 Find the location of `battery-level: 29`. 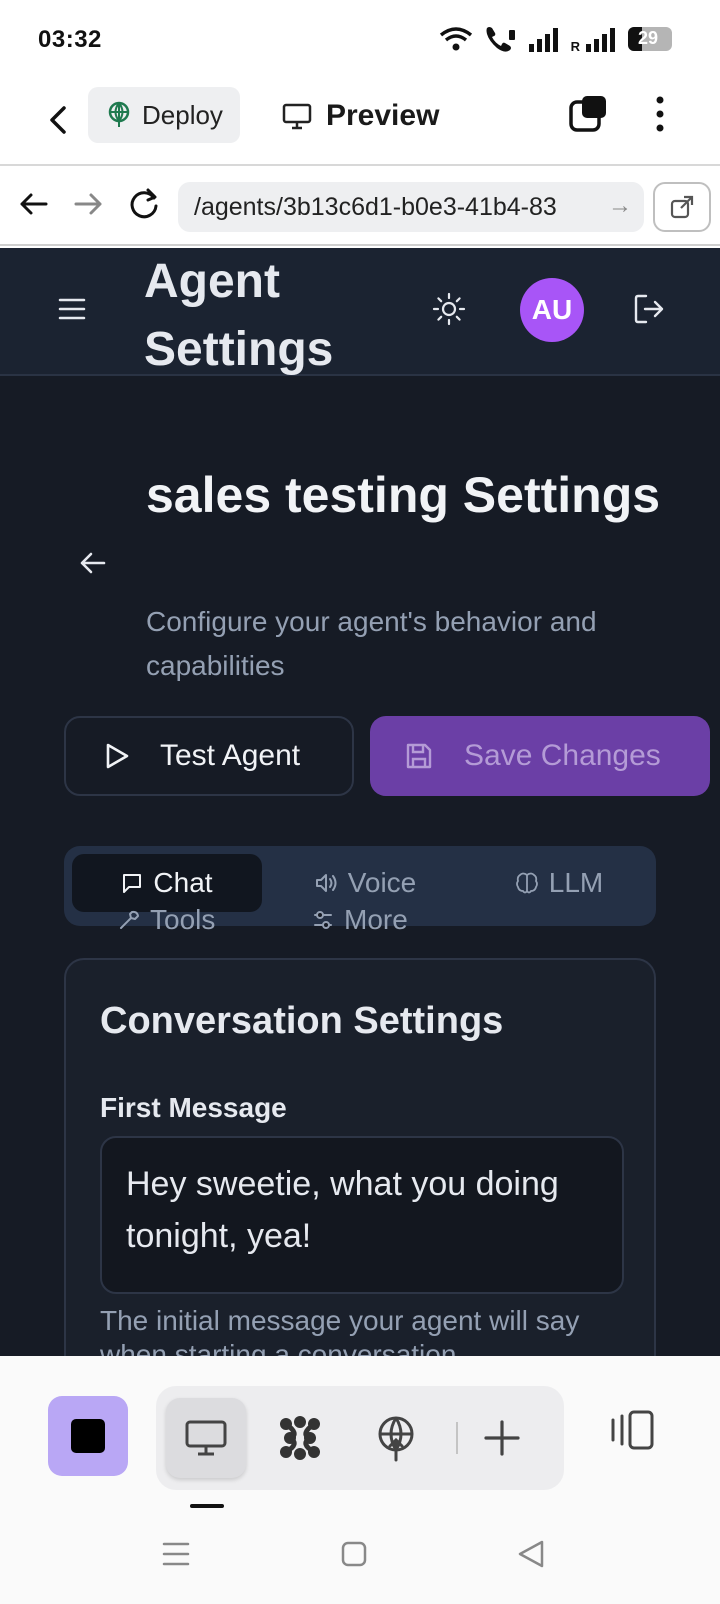

battery-level: 29 is located at coordinates (648, 38).